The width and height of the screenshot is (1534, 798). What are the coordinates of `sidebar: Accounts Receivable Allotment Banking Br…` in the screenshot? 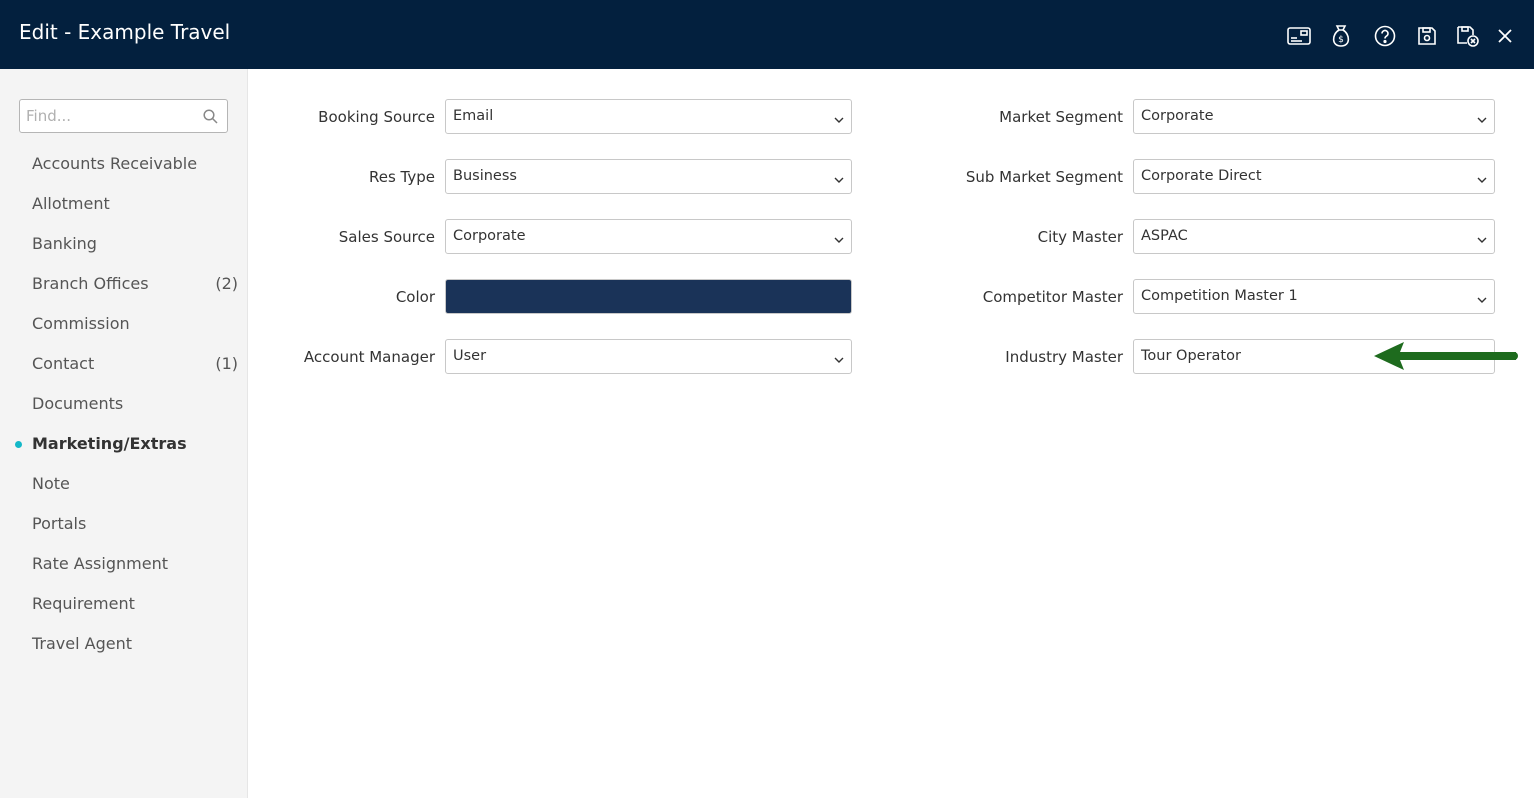 It's located at (124, 433).